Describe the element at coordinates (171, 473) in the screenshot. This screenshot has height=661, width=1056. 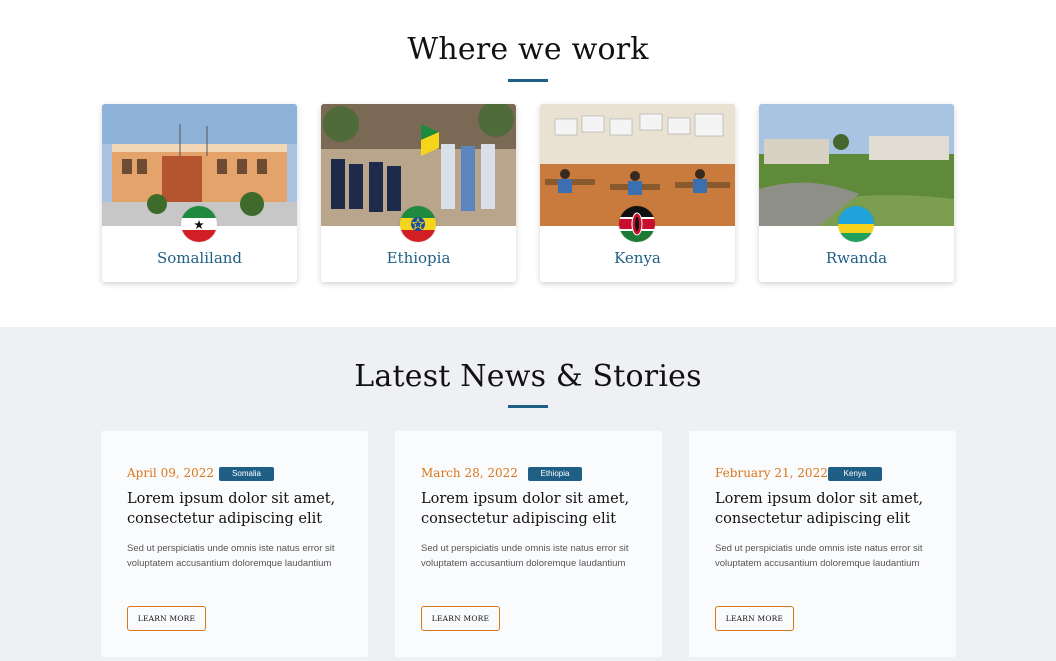
I see `news-date: April 09, 2022` at that location.